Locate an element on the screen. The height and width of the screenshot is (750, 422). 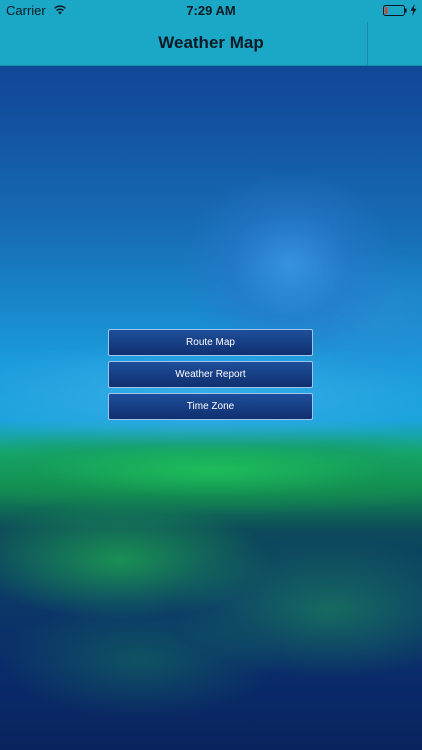
route-map-button: Route Map is located at coordinates (210, 342).